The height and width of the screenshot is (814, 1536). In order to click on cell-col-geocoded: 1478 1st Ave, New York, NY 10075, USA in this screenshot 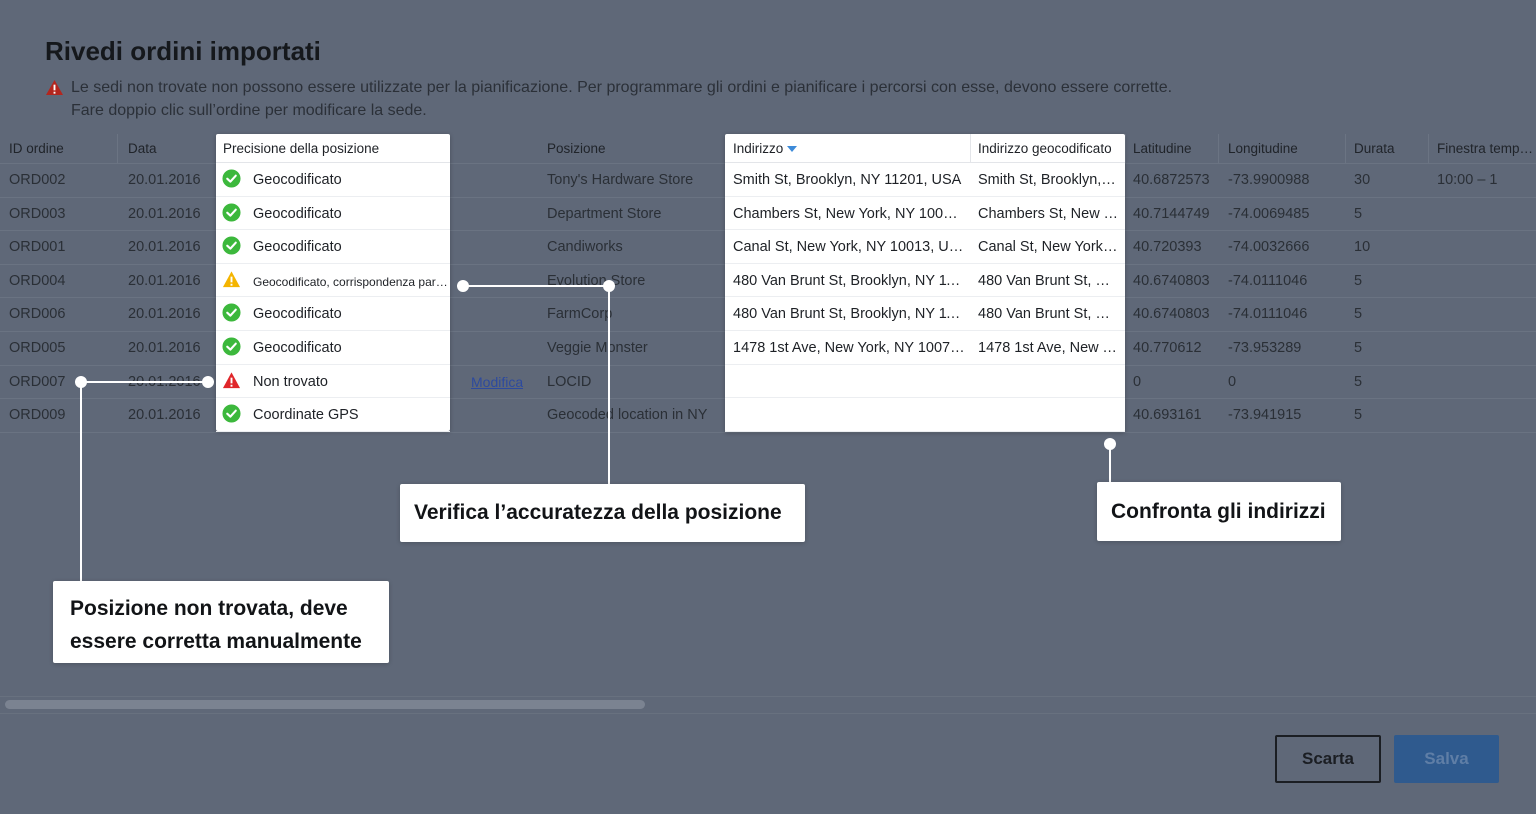, I will do `click(1048, 348)`.